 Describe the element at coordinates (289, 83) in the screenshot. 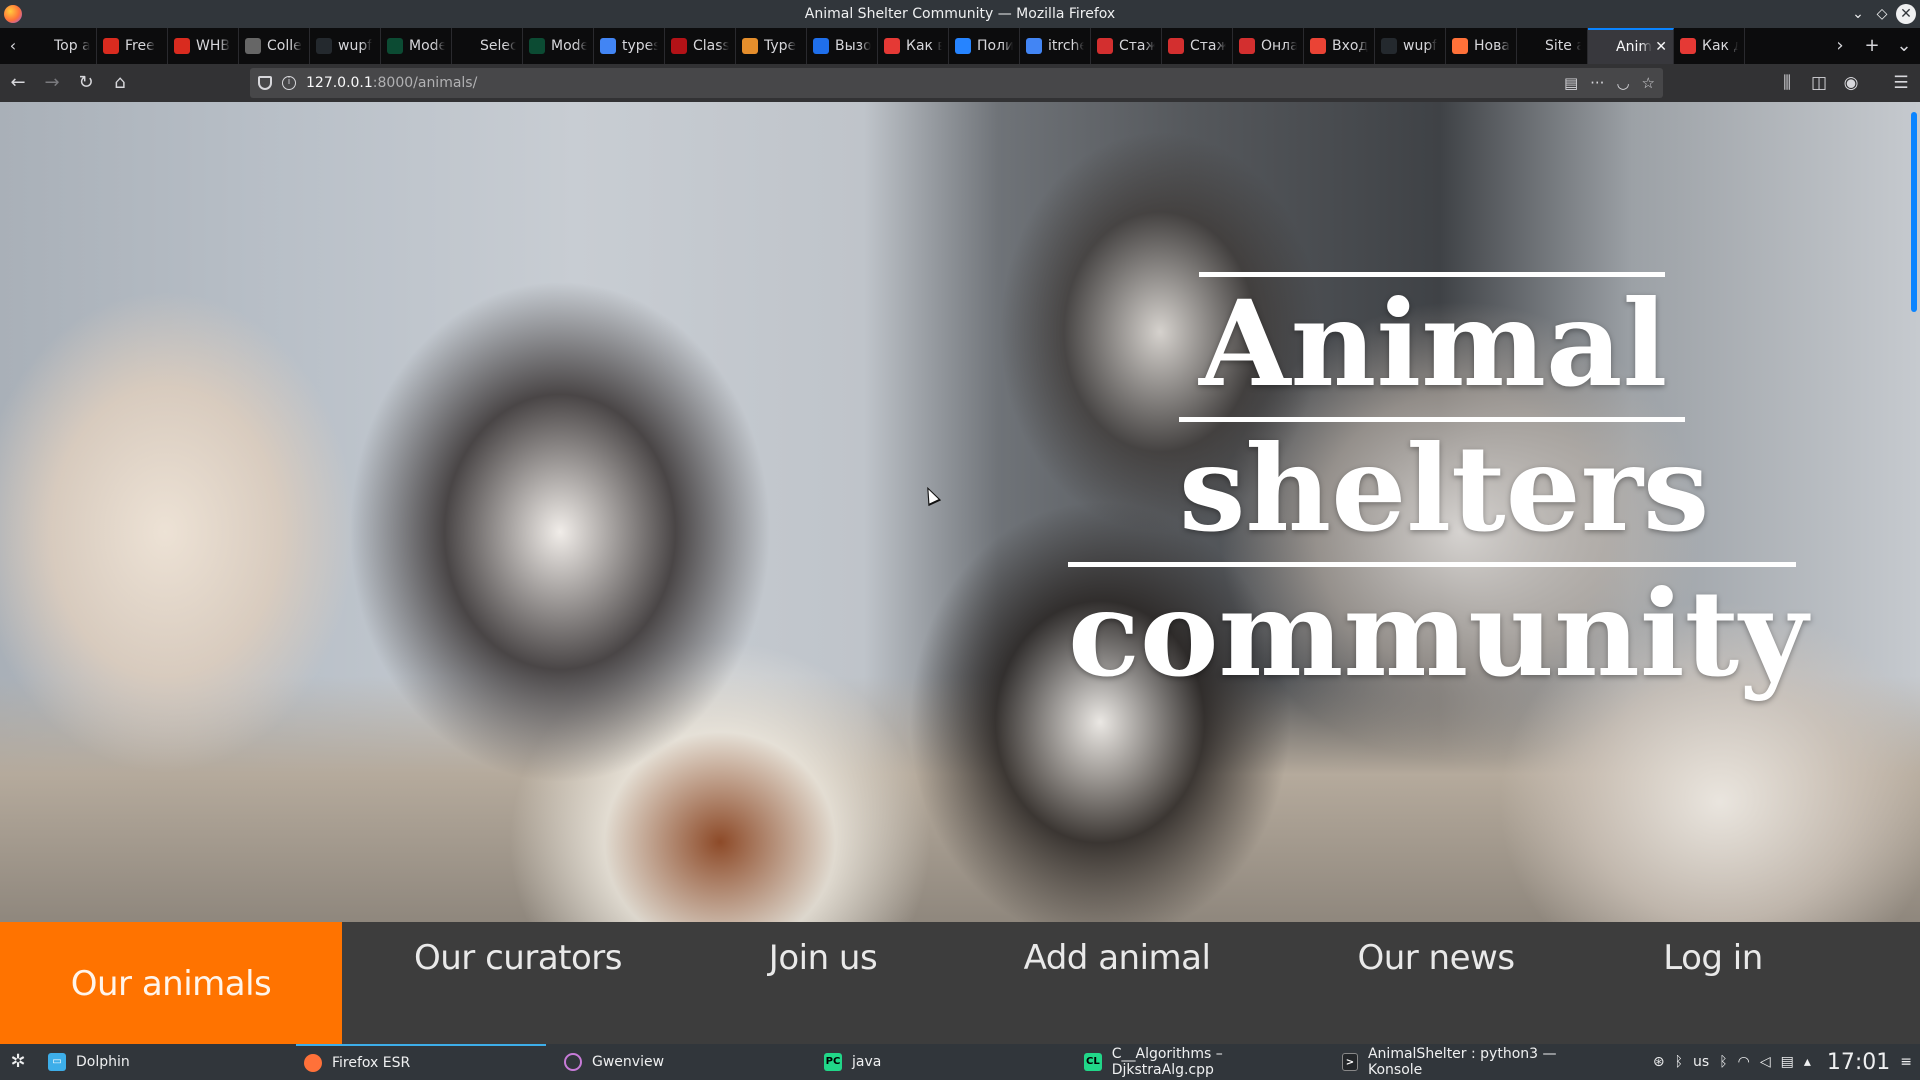

I see `site-info-icon: i` at that location.